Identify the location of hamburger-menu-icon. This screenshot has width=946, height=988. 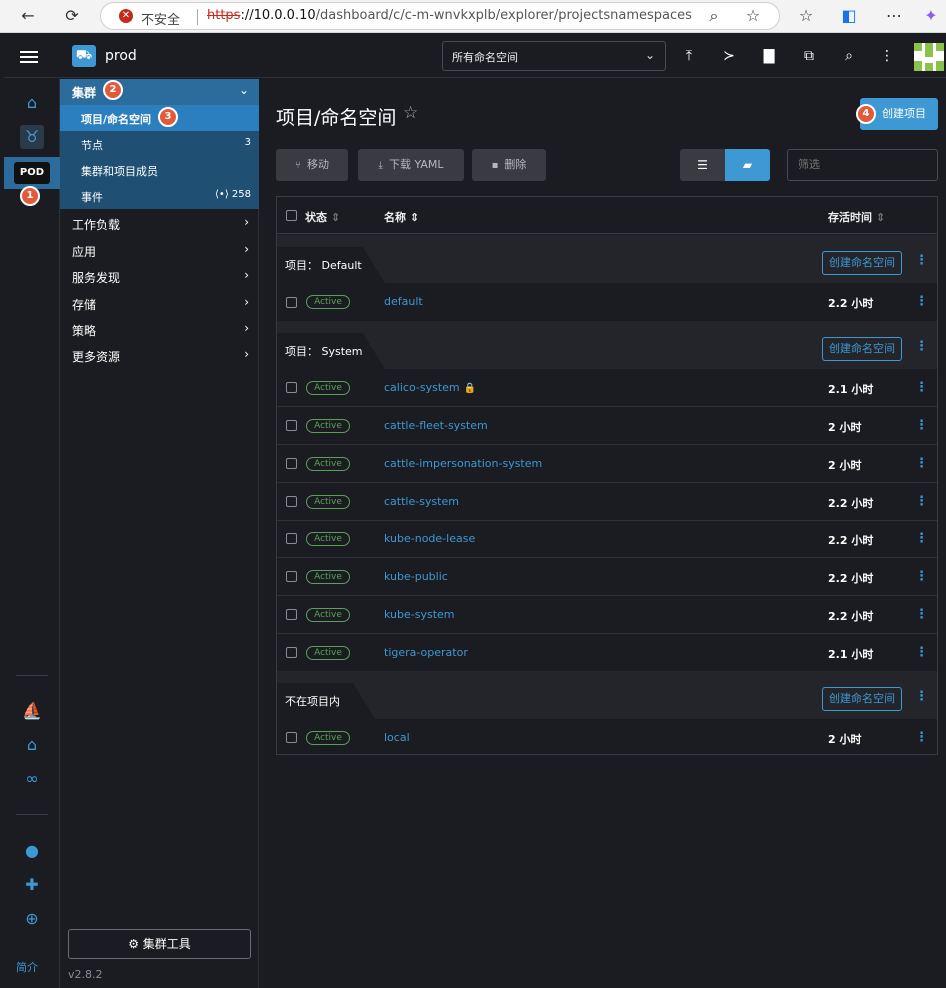
(29, 57).